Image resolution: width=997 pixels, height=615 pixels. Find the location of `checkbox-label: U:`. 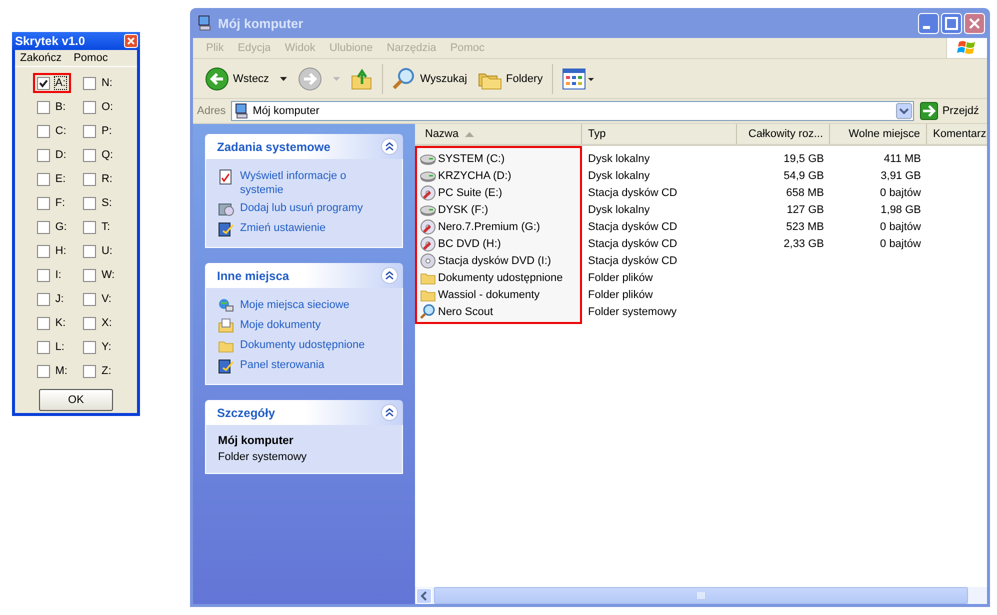

checkbox-label: U: is located at coordinates (106, 251).